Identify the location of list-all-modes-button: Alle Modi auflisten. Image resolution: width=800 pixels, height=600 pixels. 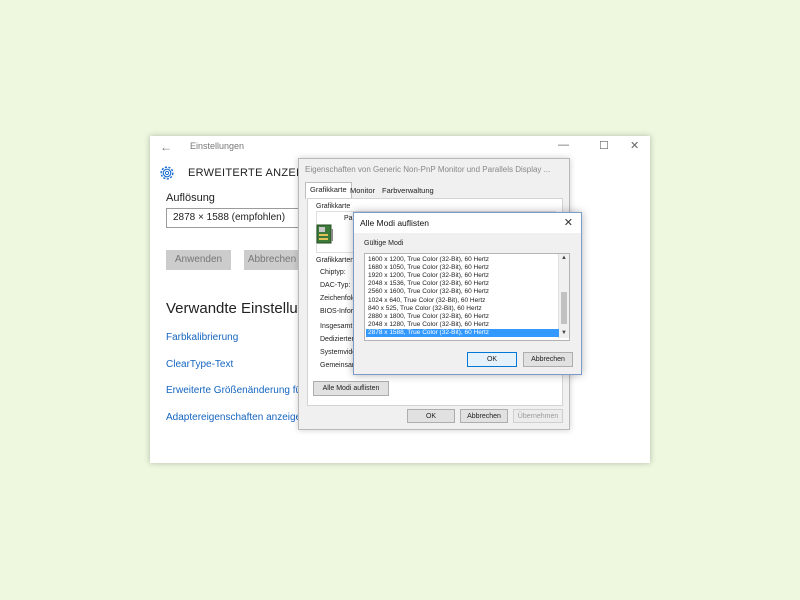
(351, 388).